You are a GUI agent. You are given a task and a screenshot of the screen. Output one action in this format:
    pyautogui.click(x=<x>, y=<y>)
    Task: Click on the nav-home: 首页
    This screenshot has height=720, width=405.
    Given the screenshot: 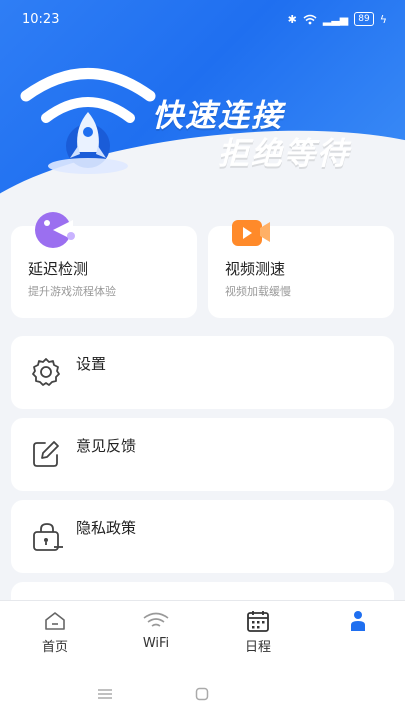 What is the action you would take?
    pyautogui.click(x=55, y=632)
    